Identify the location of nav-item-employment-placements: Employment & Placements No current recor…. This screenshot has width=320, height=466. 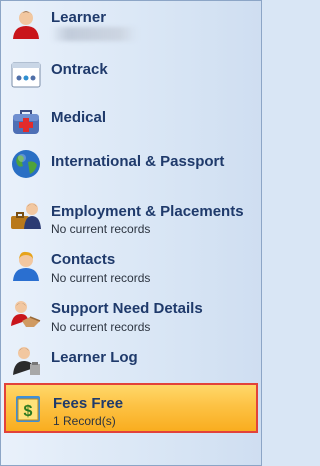
(131, 217).